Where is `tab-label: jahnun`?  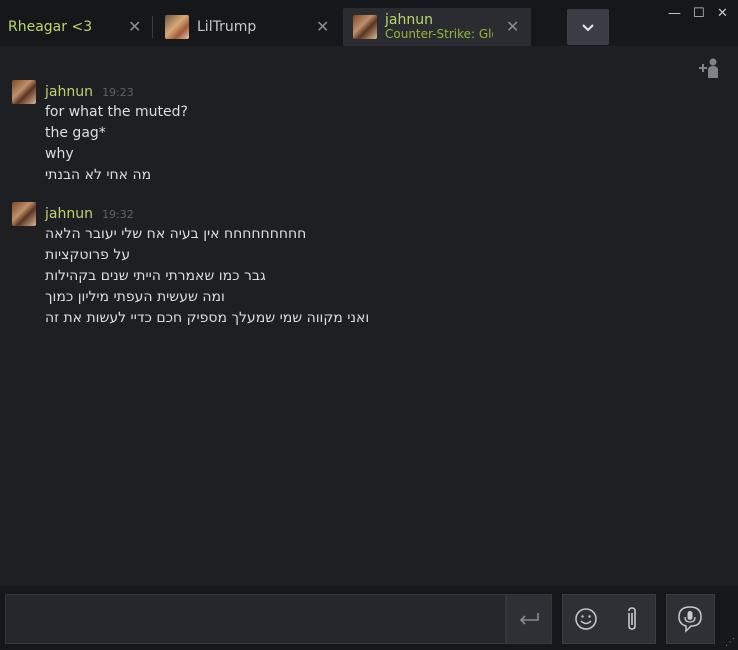 tab-label: jahnun is located at coordinates (409, 20).